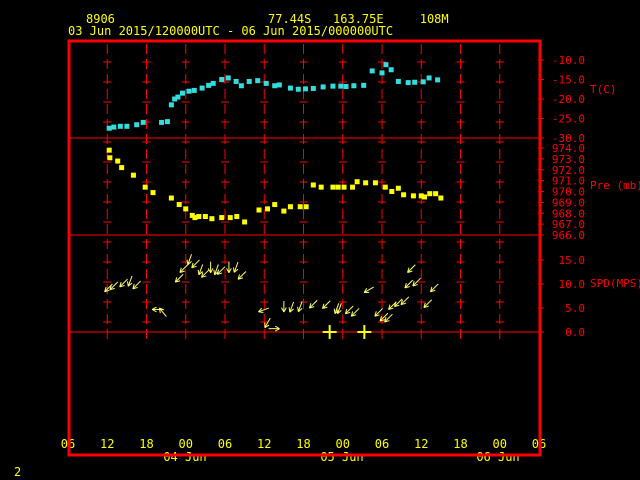 Image resolution: width=640 pixels, height=480 pixels. Describe the element at coordinates (575, 308) in the screenshot. I see `y-tick-label: 5.0` at that location.